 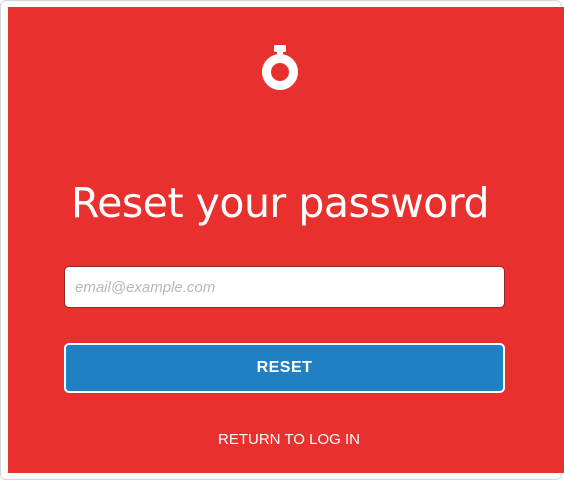 What do you see at coordinates (284, 287) in the screenshot?
I see `email-field` at bounding box center [284, 287].